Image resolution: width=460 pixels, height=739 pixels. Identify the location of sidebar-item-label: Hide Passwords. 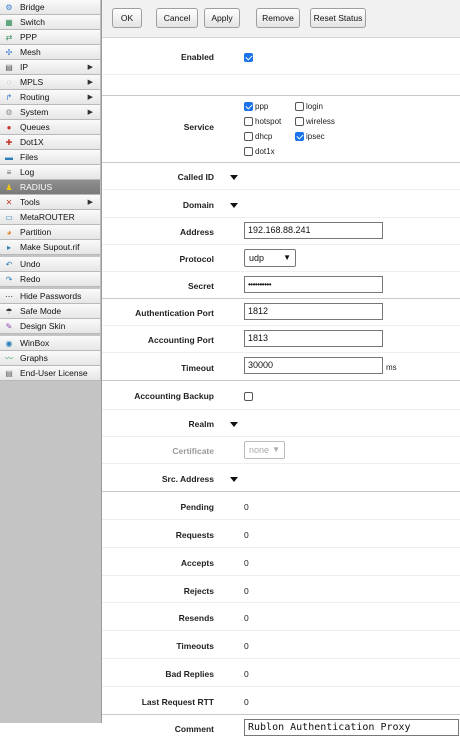
(51, 296).